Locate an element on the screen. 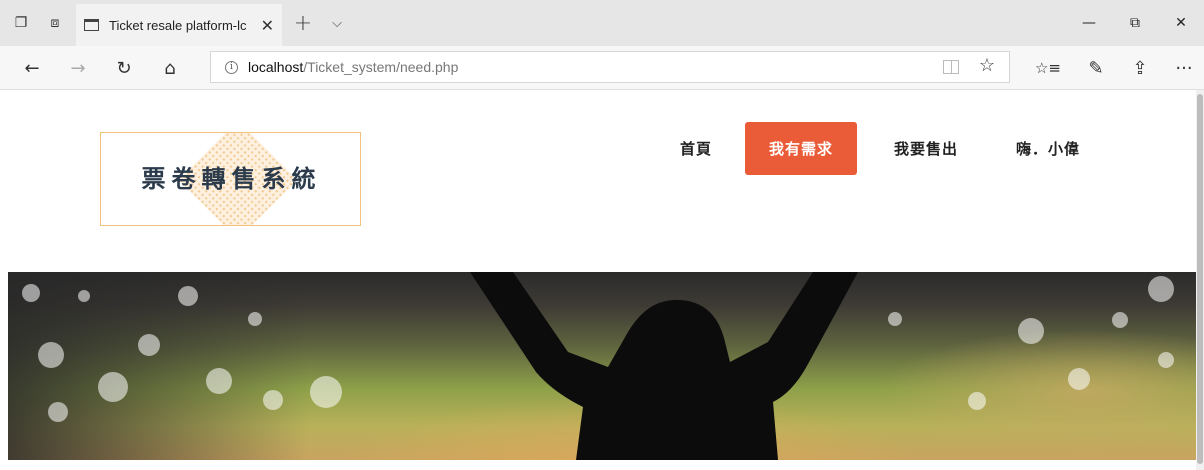 The image size is (1204, 470). tab-list-button: ⌵ is located at coordinates (337, 23).